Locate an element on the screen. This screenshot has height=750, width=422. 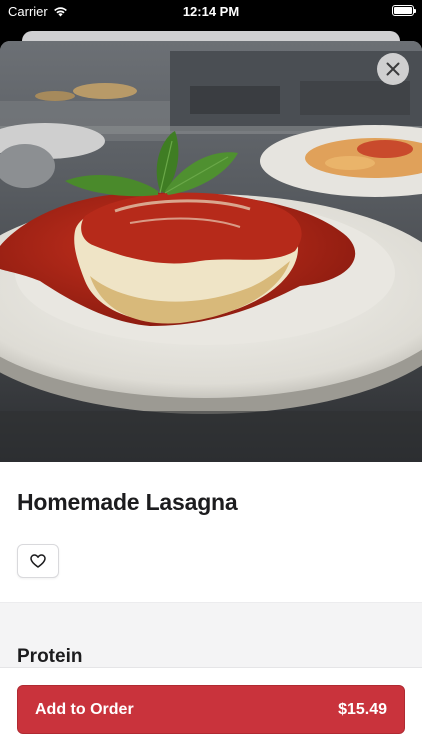
status-time: 12:14 PM is located at coordinates (211, 11).